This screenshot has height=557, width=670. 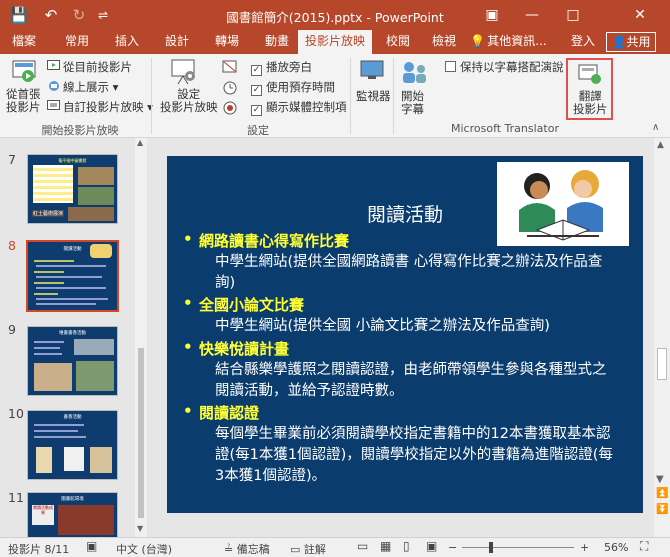 What do you see at coordinates (385, 546) in the screenshot?
I see `slide-sorter-icon: ▦` at bounding box center [385, 546].